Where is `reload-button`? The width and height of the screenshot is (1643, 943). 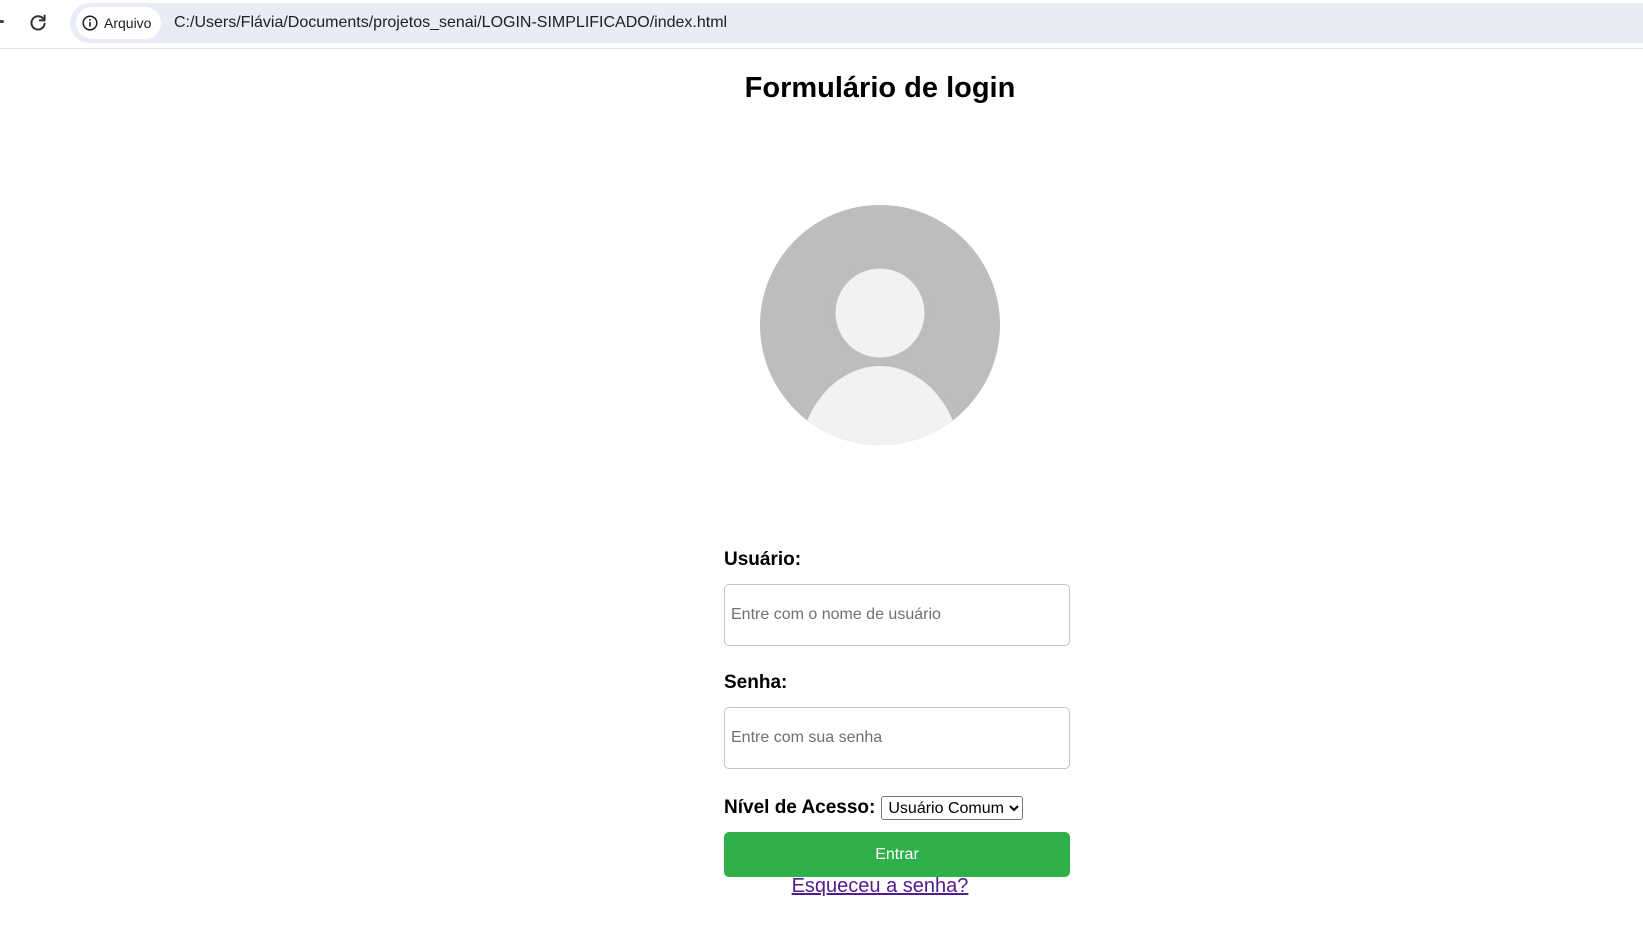
reload-button is located at coordinates (38, 23).